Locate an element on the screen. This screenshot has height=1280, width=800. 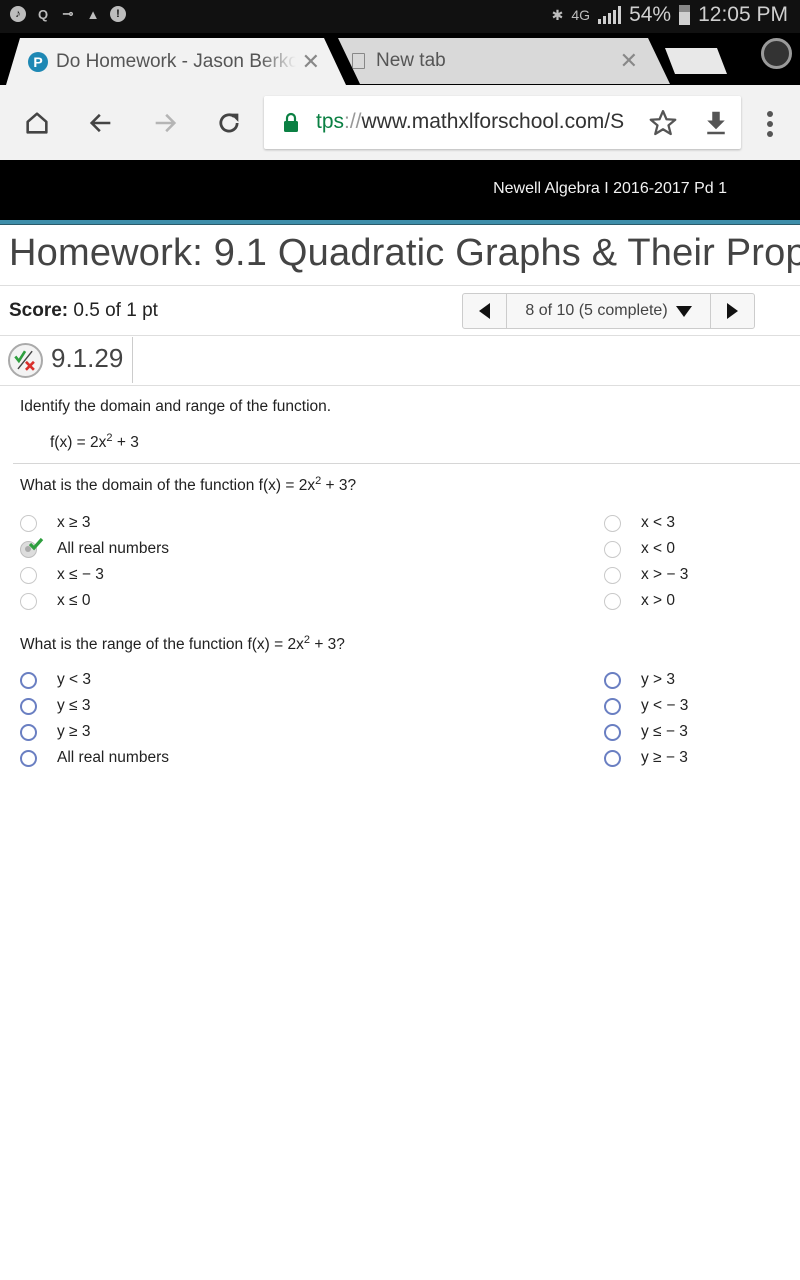
tab-title: Do Homework - Jason Berkov is located at coordinates (176, 61).